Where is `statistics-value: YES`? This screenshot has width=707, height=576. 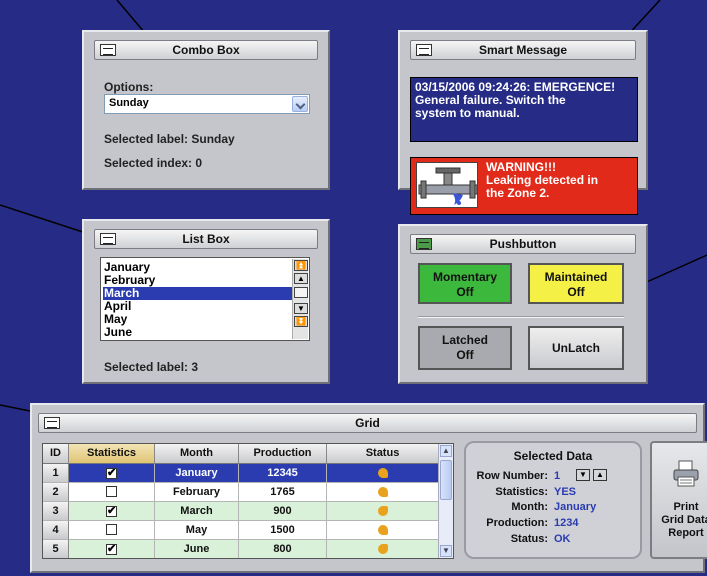
statistics-value: YES is located at coordinates (565, 492).